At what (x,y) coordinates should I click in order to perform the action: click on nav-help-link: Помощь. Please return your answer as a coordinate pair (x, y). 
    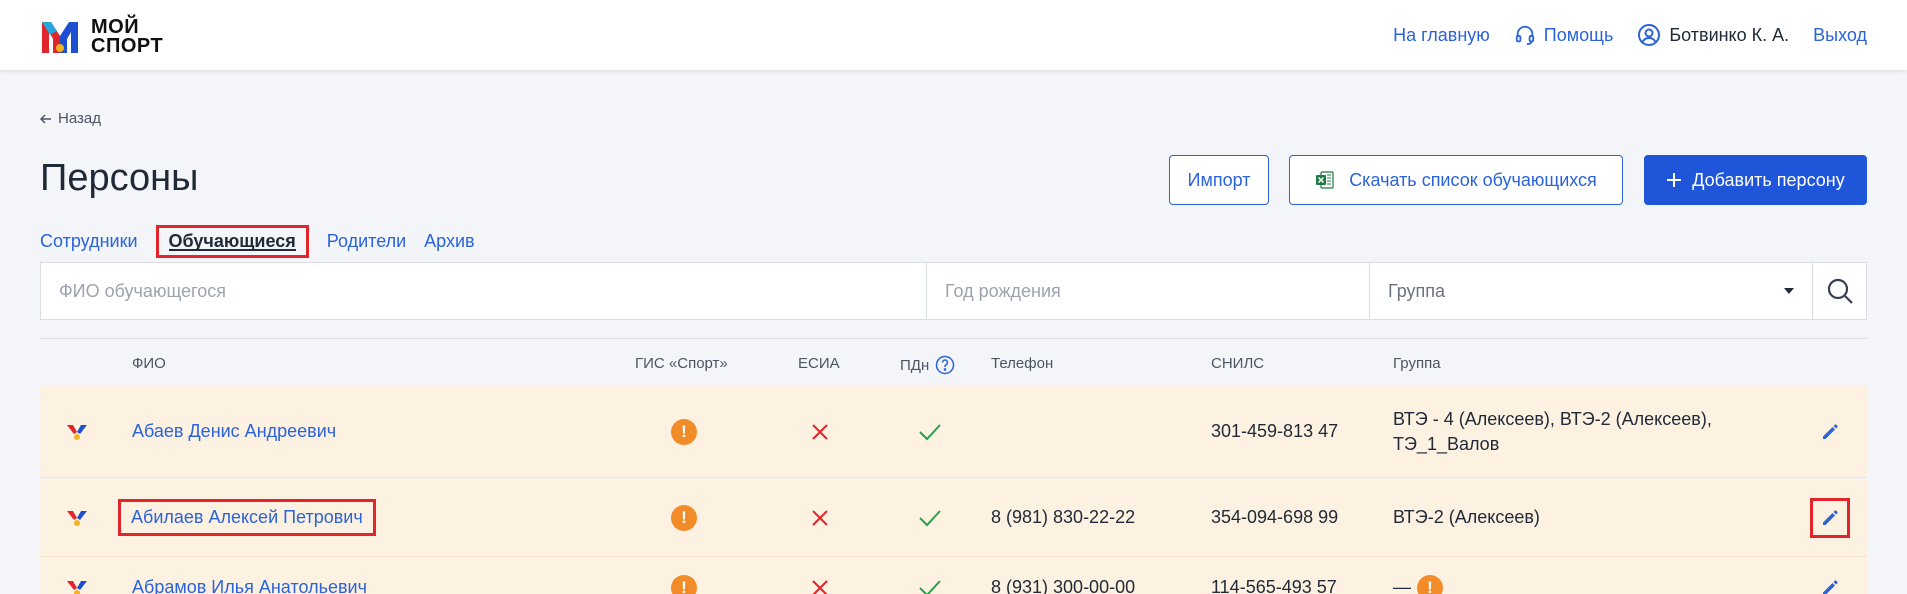
    Looking at the image, I should click on (1564, 35).